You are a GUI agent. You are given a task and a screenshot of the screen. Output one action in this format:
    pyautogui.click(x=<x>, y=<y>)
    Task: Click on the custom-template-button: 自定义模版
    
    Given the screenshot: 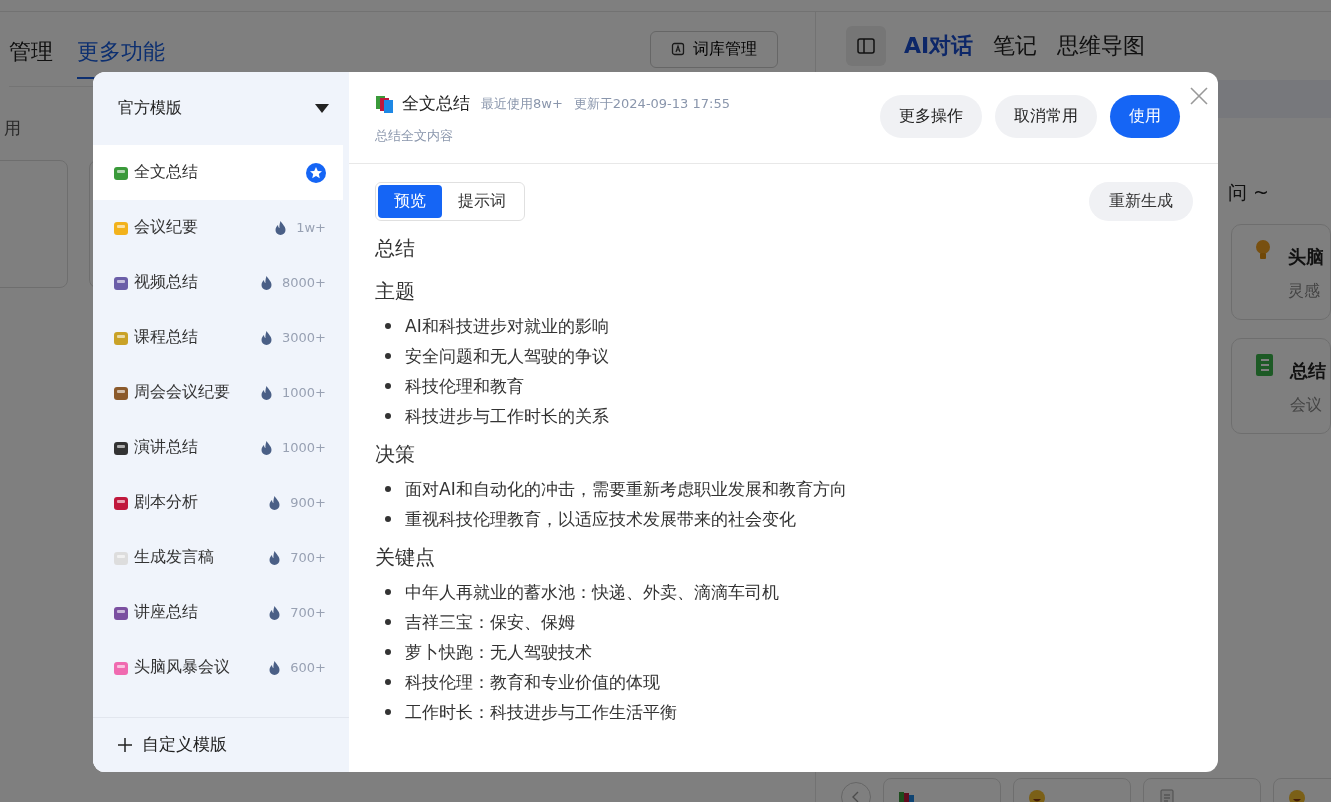 What is the action you would take?
    pyautogui.click(x=221, y=744)
    